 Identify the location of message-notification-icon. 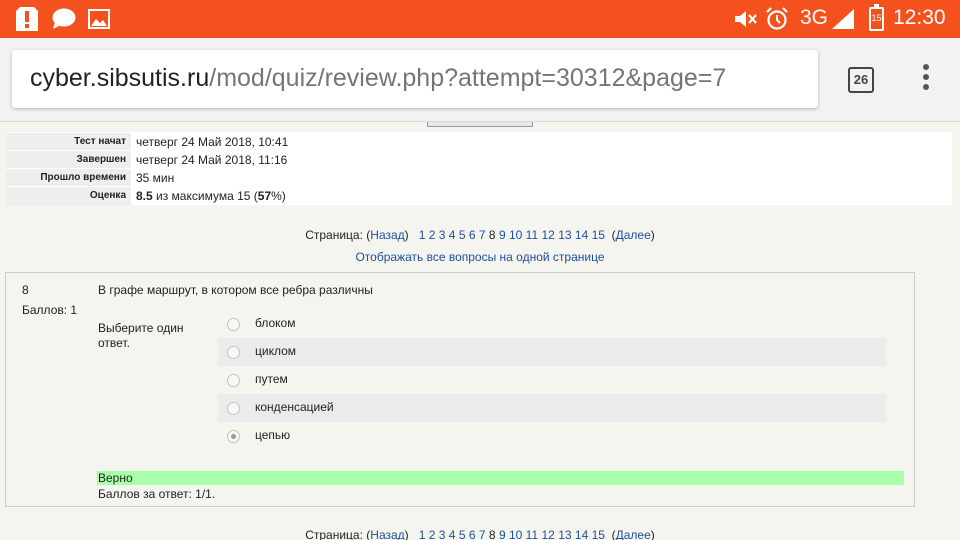
(64, 18).